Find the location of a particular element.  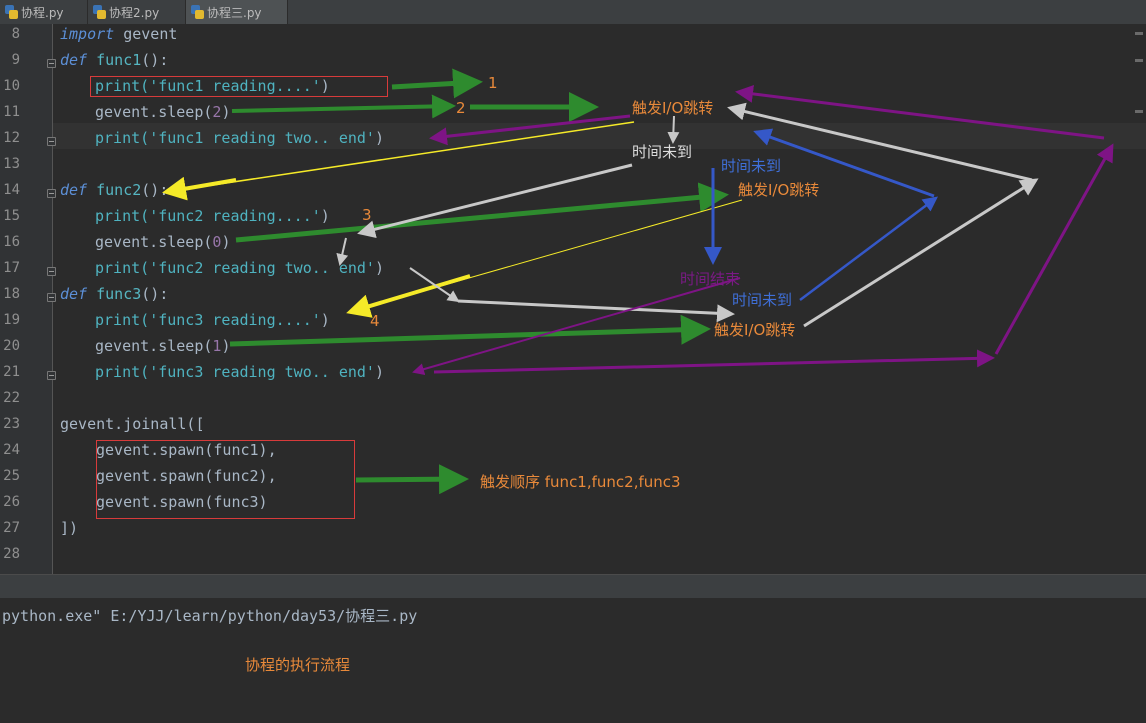

tab-xiecheng-py: 协程.py is located at coordinates (44, 12).